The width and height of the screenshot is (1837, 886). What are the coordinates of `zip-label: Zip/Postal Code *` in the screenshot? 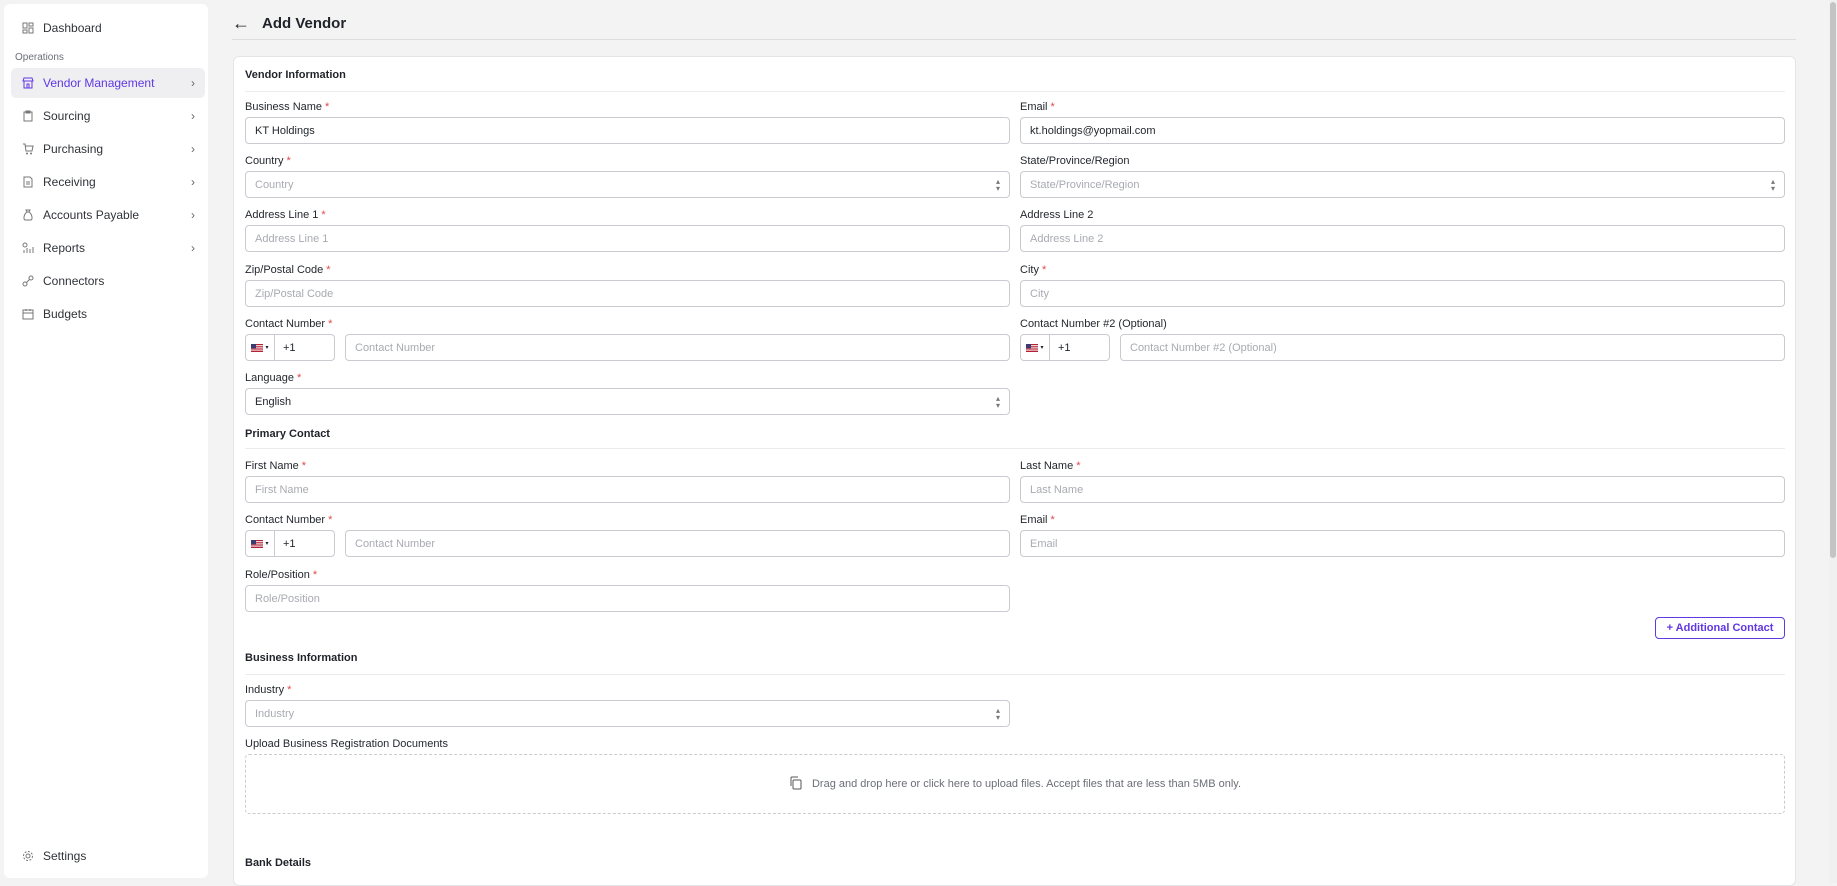 It's located at (288, 270).